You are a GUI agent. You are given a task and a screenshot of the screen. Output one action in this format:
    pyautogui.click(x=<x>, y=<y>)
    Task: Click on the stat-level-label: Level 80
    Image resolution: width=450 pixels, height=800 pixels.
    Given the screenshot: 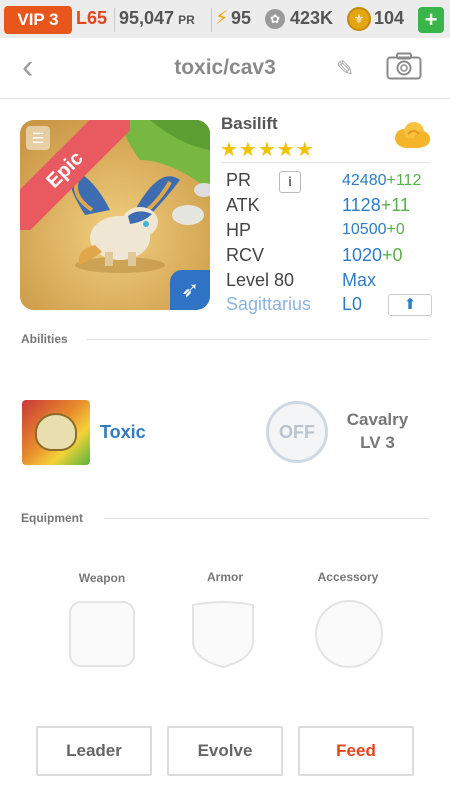 What is the action you would take?
    pyautogui.click(x=260, y=280)
    